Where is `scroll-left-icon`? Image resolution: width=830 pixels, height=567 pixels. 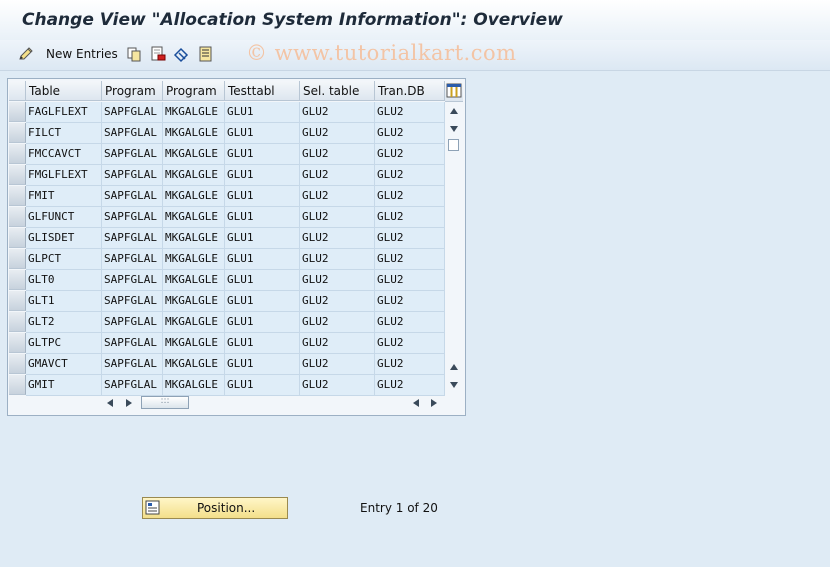 scroll-left-icon is located at coordinates (110, 403).